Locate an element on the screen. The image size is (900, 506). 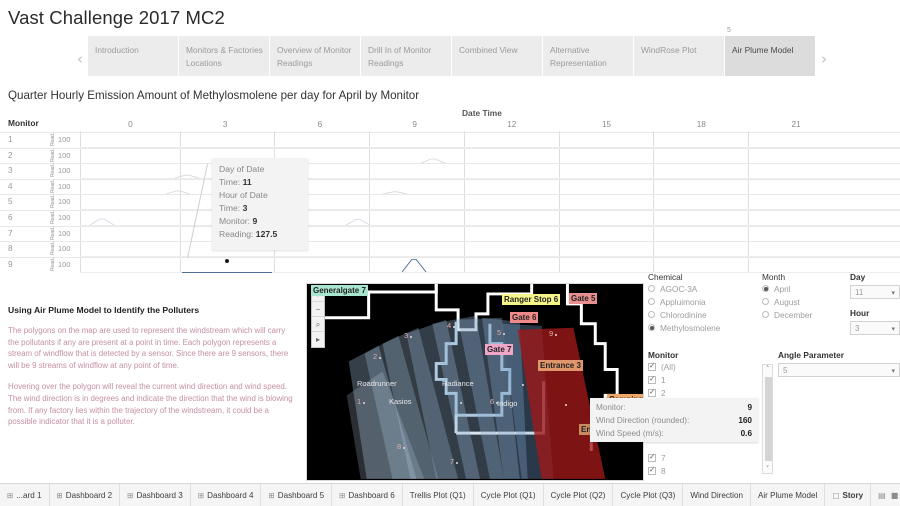
option-label: 8 is located at coordinates (663, 470).